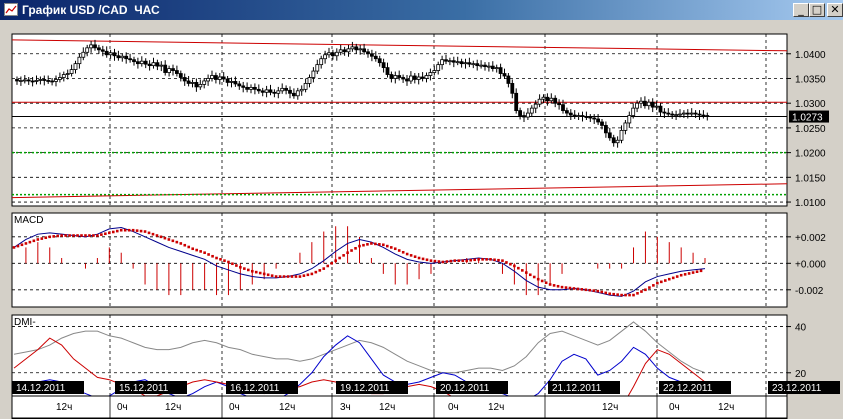 The width and height of the screenshot is (843, 419). Describe the element at coordinates (421, 10) in the screenshot. I see `title-bar: График USD /CAD ЧАС _ □ ✕` at that location.